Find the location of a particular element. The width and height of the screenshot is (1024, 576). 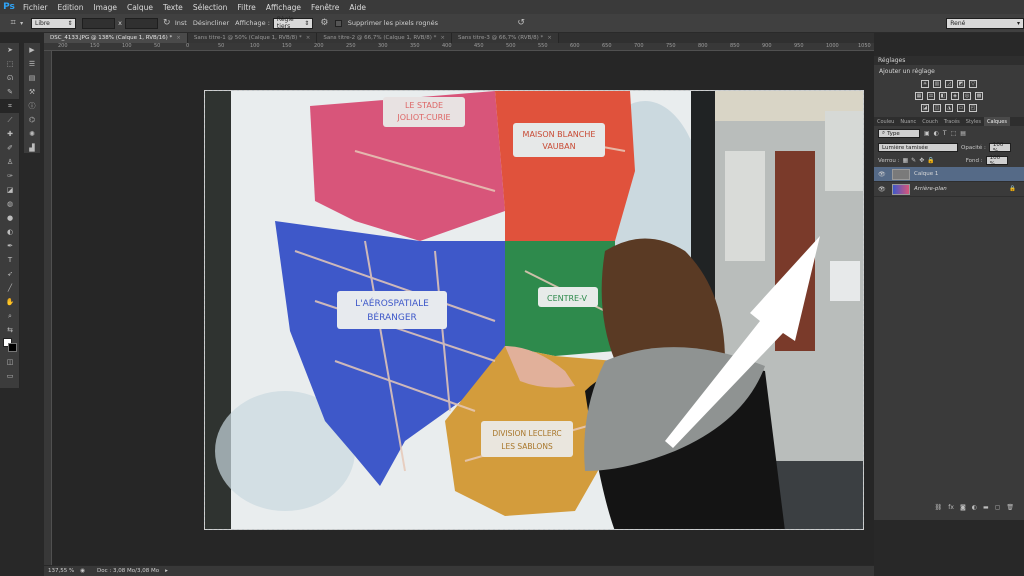

type-tool-icon: T is located at coordinates (10, 260).